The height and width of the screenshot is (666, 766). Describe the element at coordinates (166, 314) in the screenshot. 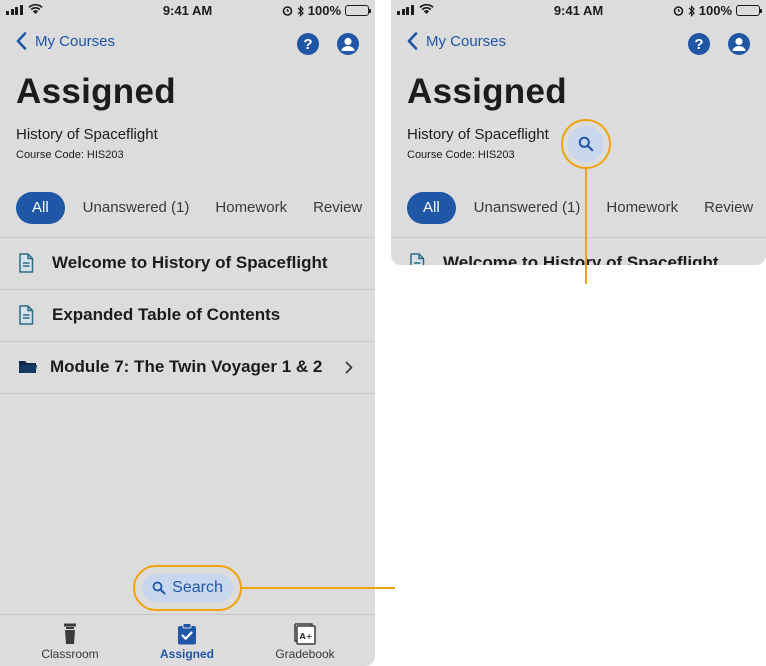

I see `list-item-label: Expanded Table of Contents` at that location.